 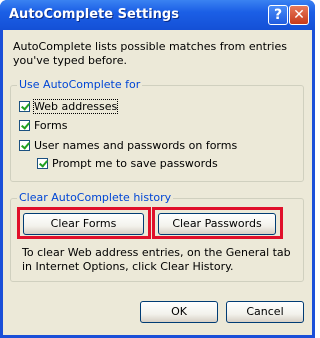 What do you see at coordinates (83, 224) in the screenshot?
I see `clear-forms-button: Clear Forms` at bounding box center [83, 224].